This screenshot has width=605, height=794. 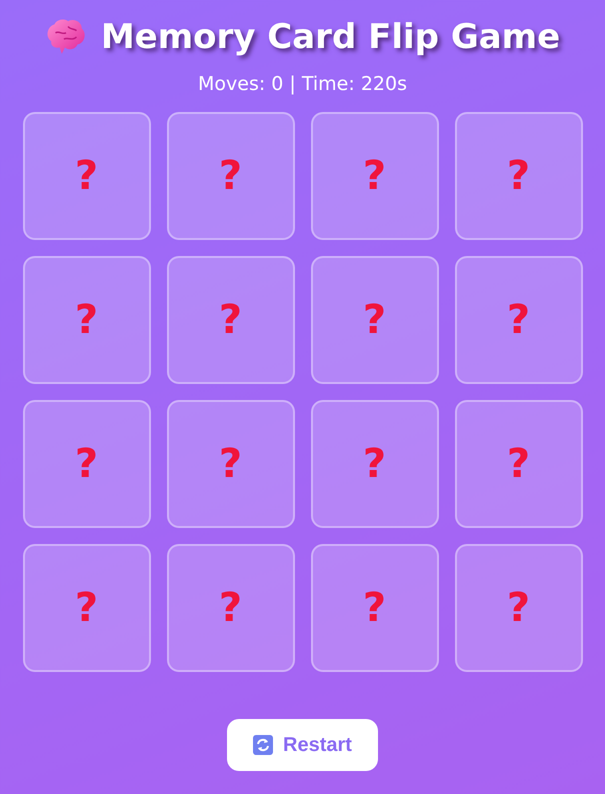 What do you see at coordinates (302, 745) in the screenshot?
I see `restart-button: Restart` at bounding box center [302, 745].